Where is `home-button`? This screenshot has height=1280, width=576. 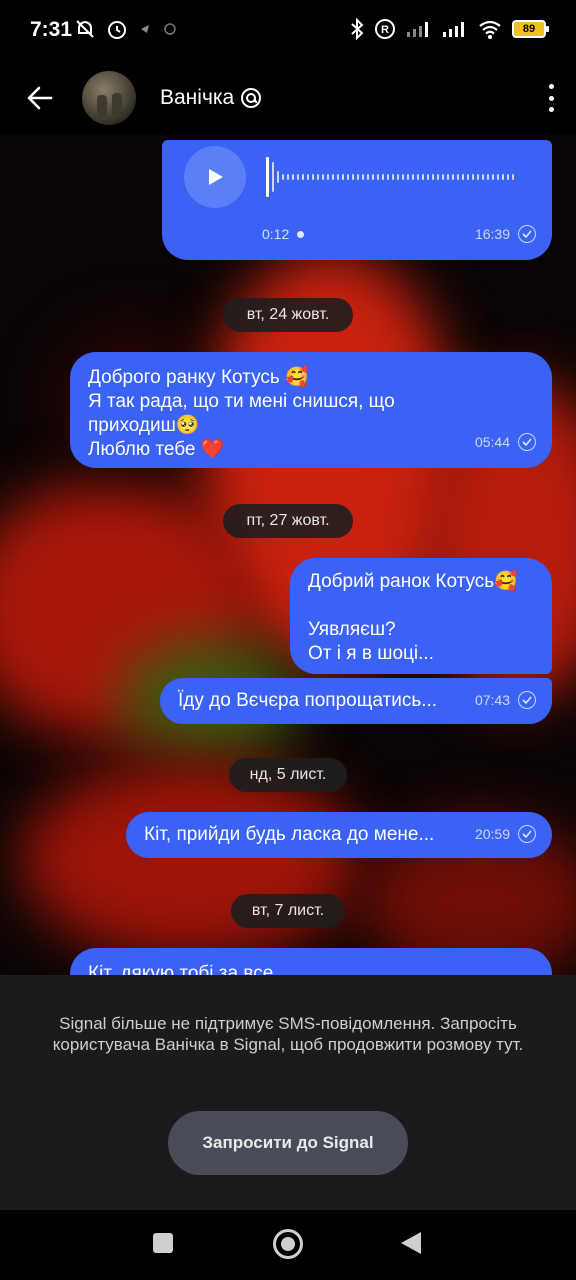 home-button is located at coordinates (288, 1244).